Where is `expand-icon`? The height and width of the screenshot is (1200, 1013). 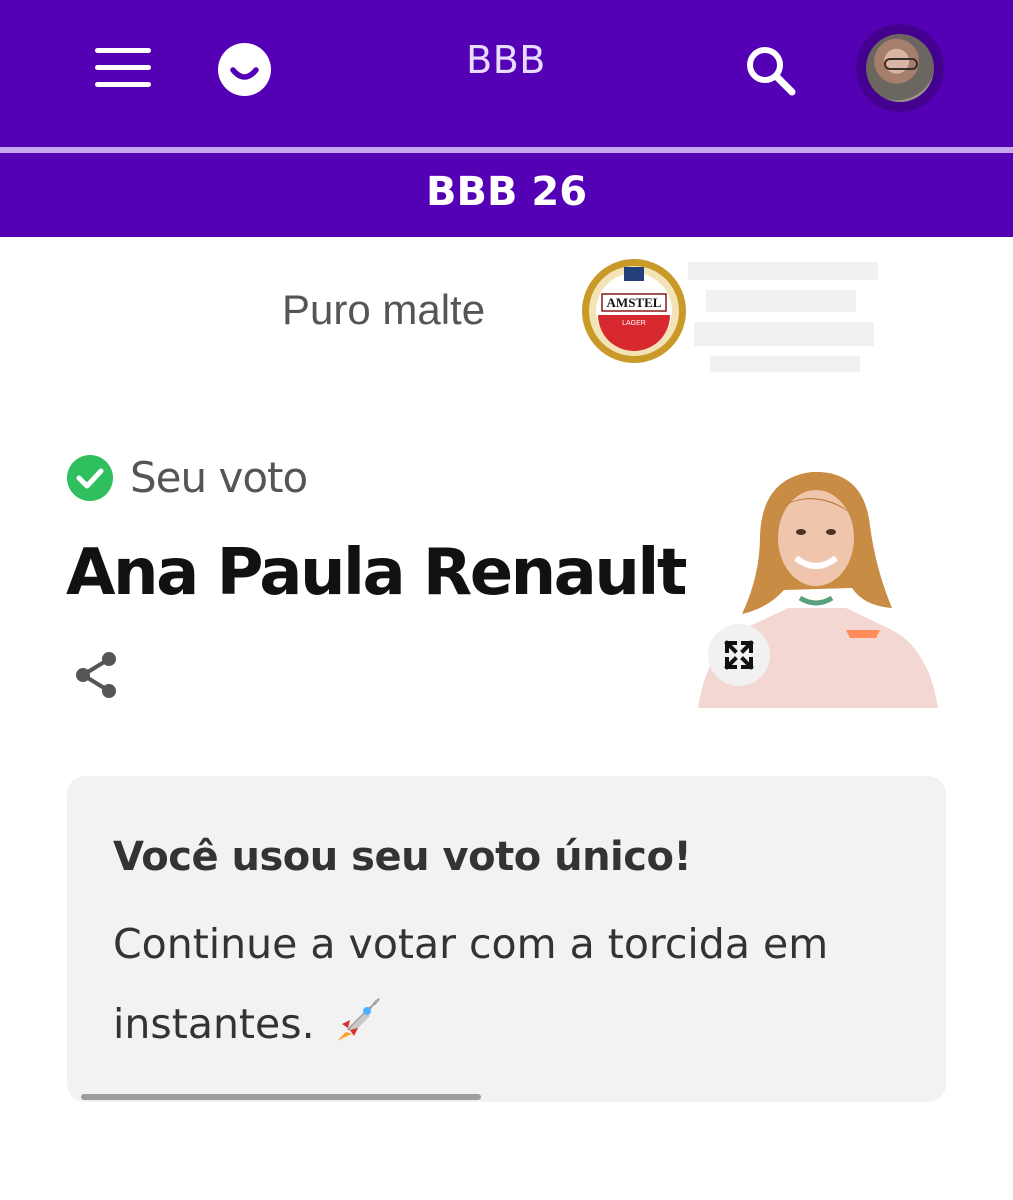 expand-icon is located at coordinates (739, 655).